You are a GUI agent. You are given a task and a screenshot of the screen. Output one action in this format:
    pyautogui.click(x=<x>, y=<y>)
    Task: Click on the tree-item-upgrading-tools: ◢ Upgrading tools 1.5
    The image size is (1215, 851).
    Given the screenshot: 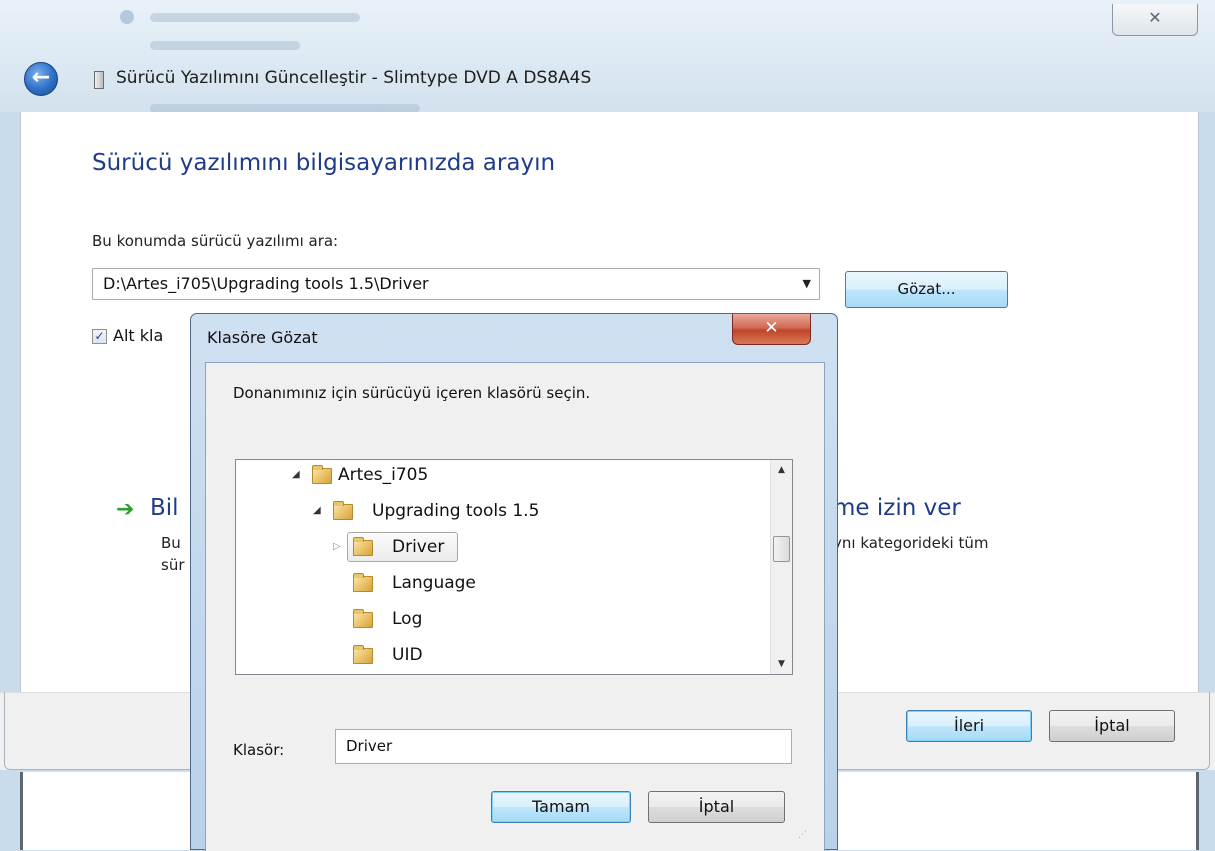 What is the action you would take?
    pyautogui.click(x=501, y=511)
    